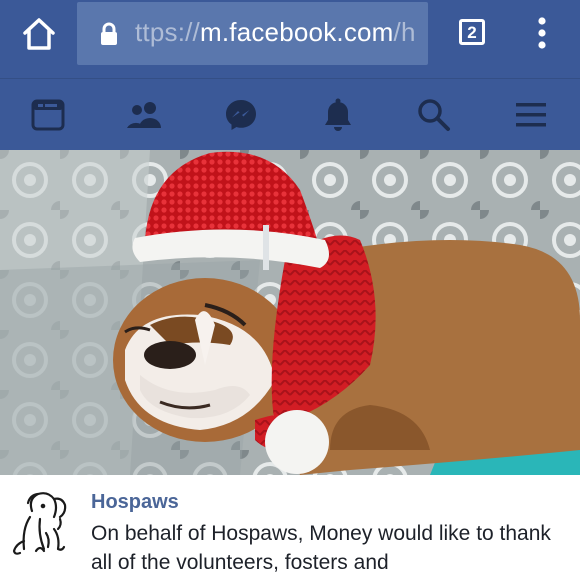  What do you see at coordinates (39, 34) in the screenshot?
I see `home-icon` at bounding box center [39, 34].